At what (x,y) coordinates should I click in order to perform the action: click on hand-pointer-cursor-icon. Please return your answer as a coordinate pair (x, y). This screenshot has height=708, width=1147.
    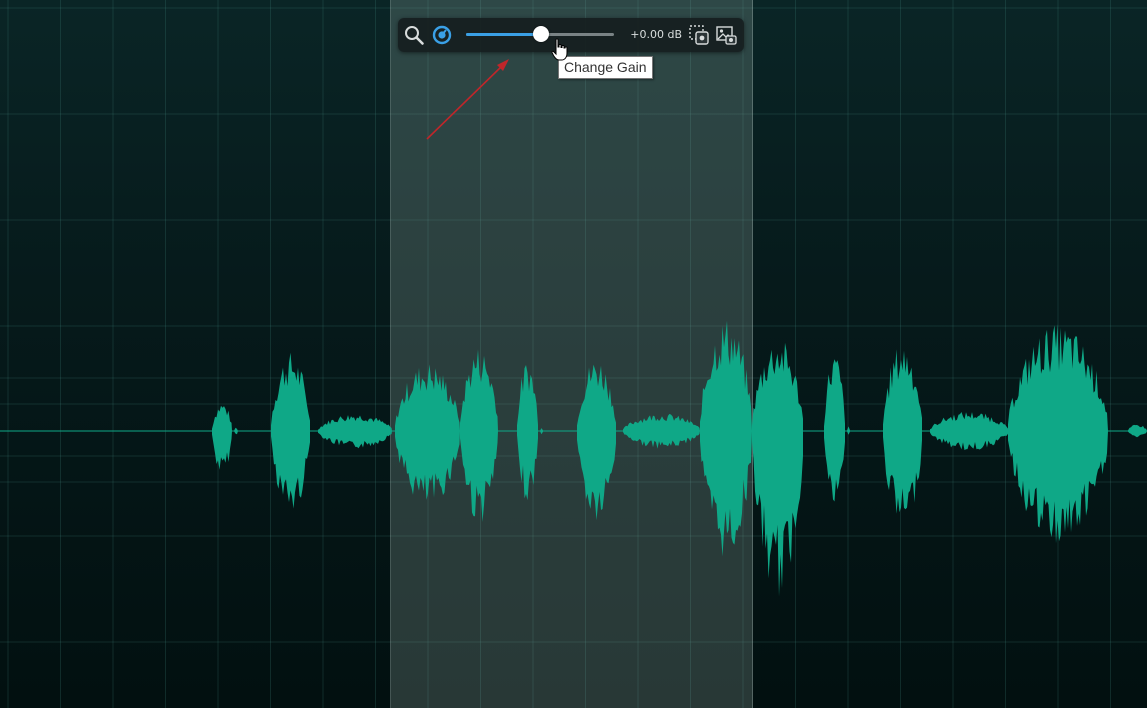
    Looking at the image, I should click on (559, 49).